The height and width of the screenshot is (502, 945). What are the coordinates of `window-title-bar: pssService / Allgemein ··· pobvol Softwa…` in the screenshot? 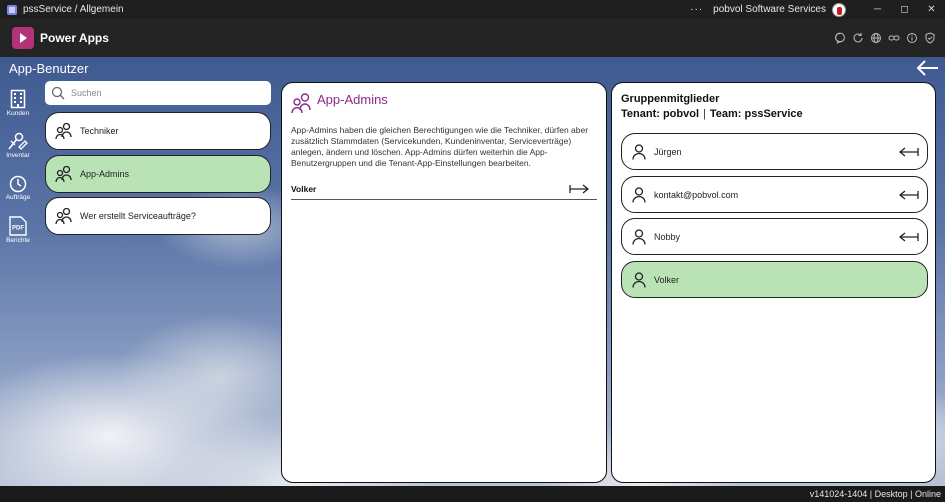 It's located at (472, 9).